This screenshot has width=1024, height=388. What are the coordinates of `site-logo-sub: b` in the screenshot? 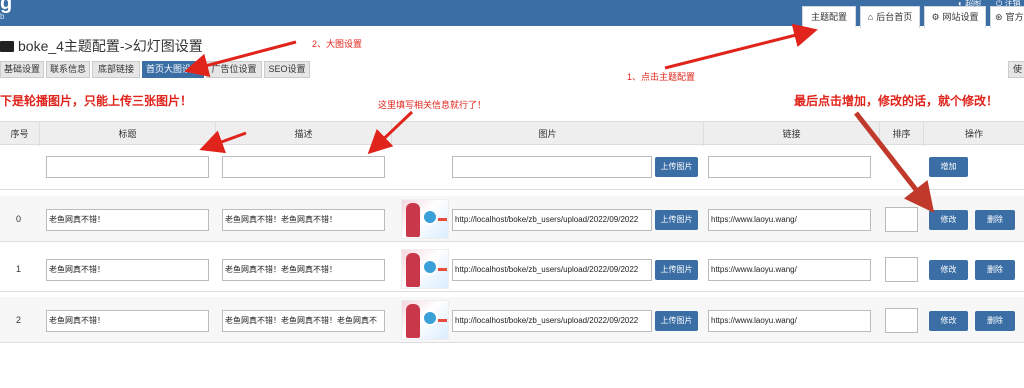 It's located at (2, 16).